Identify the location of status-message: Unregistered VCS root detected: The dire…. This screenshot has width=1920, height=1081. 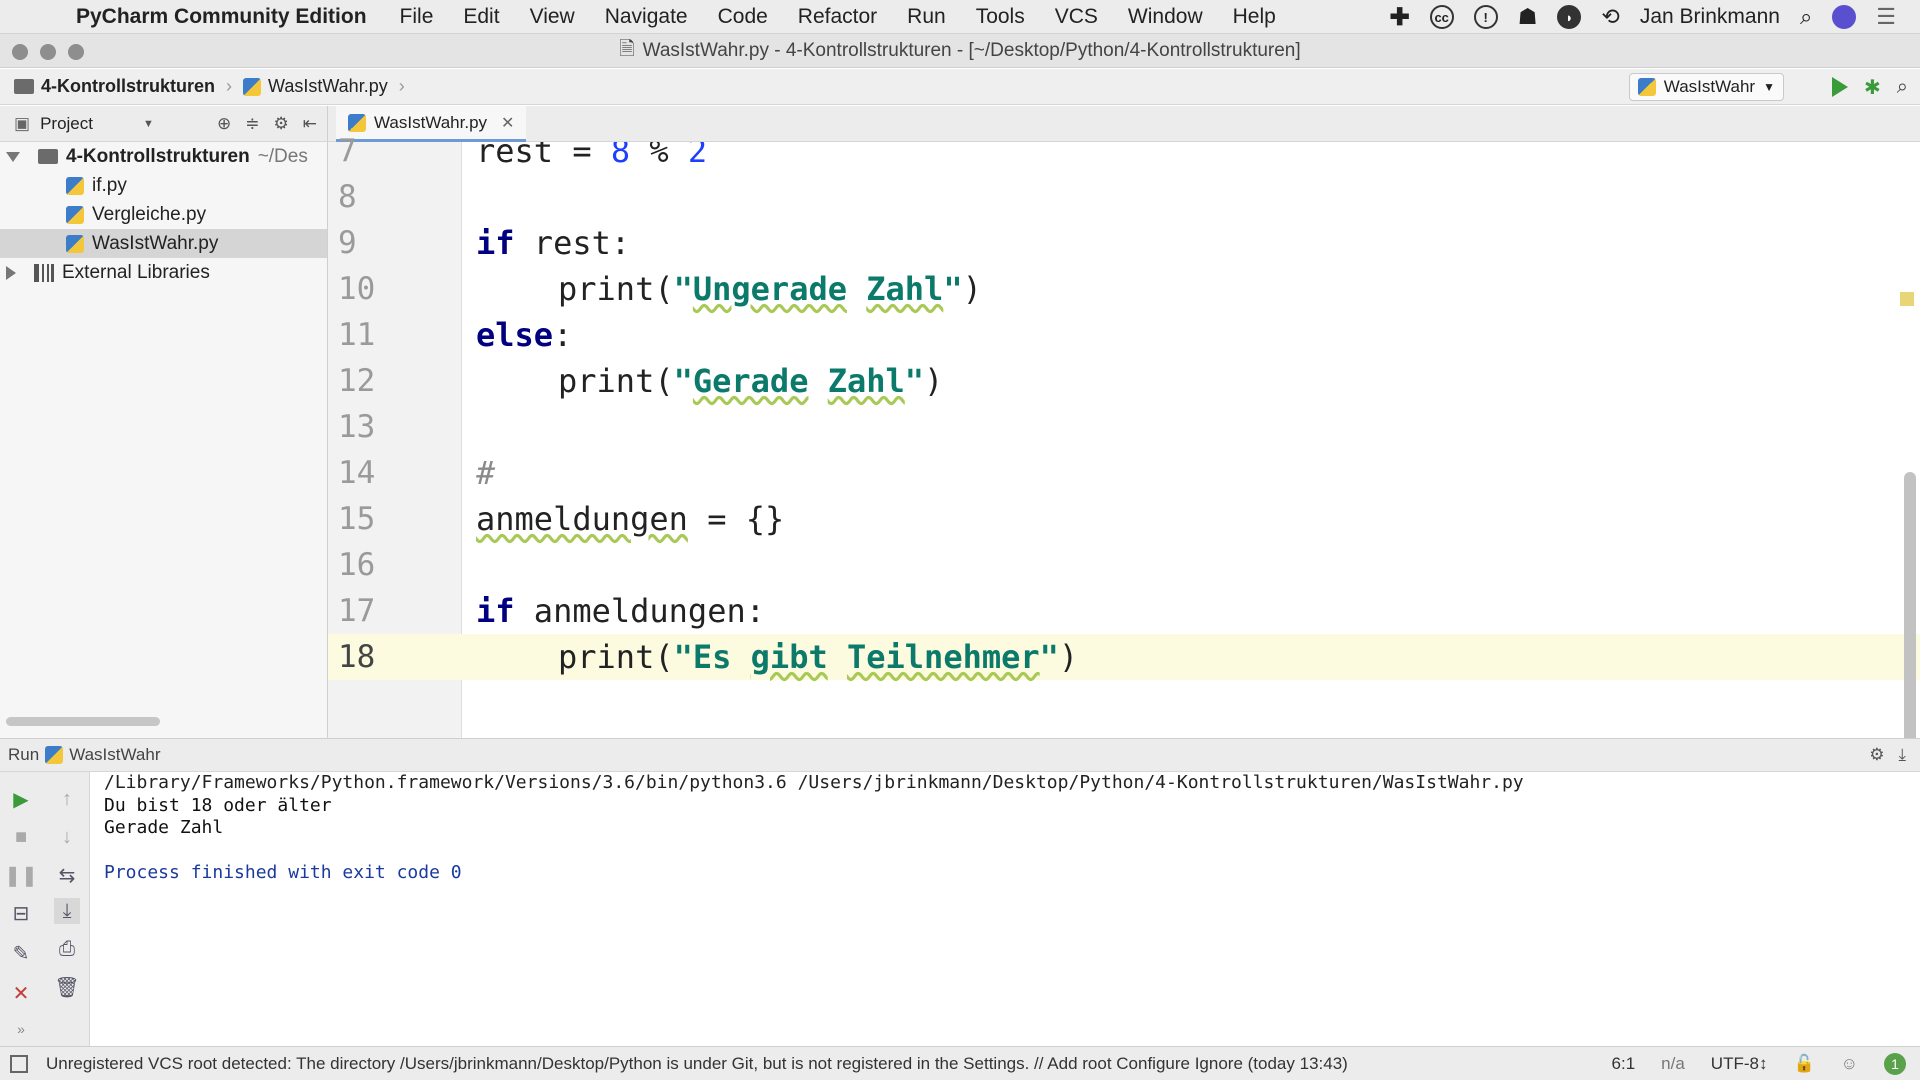
(697, 1064).